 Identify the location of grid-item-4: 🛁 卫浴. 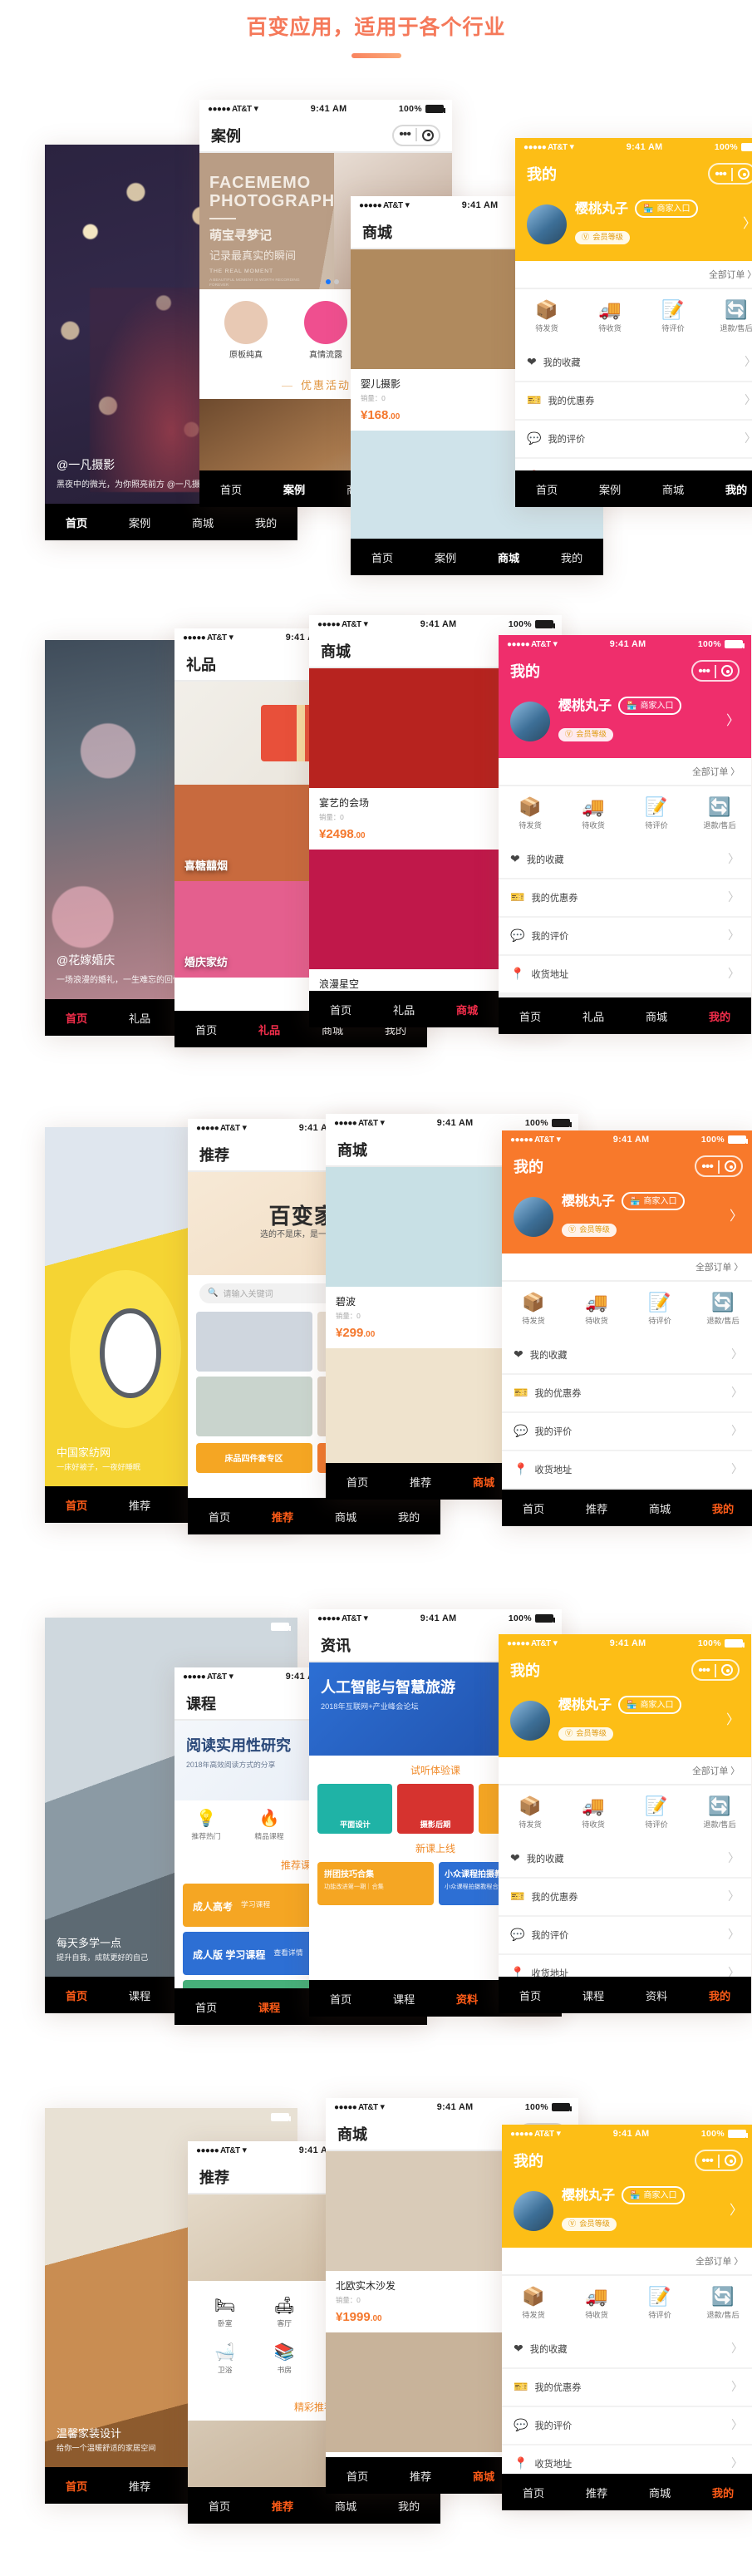
(225, 2359).